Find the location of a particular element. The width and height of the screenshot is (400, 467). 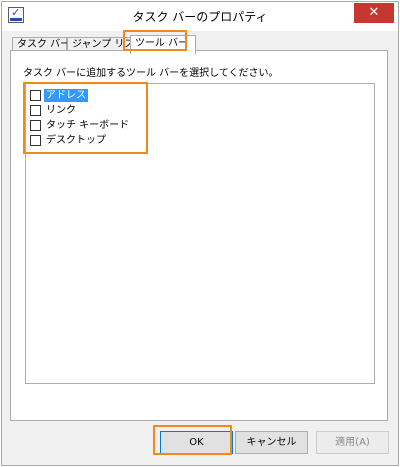

tab-toolbars-highlight is located at coordinates (155, 40).